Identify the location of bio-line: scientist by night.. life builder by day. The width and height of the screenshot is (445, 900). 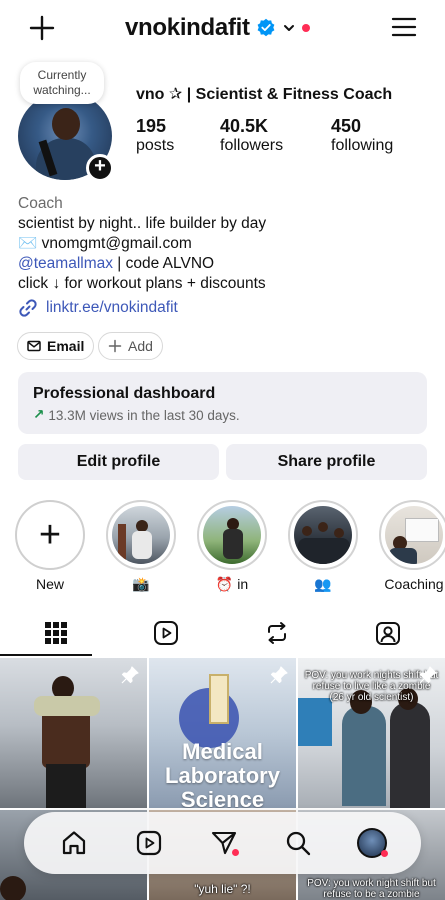
(142, 223).